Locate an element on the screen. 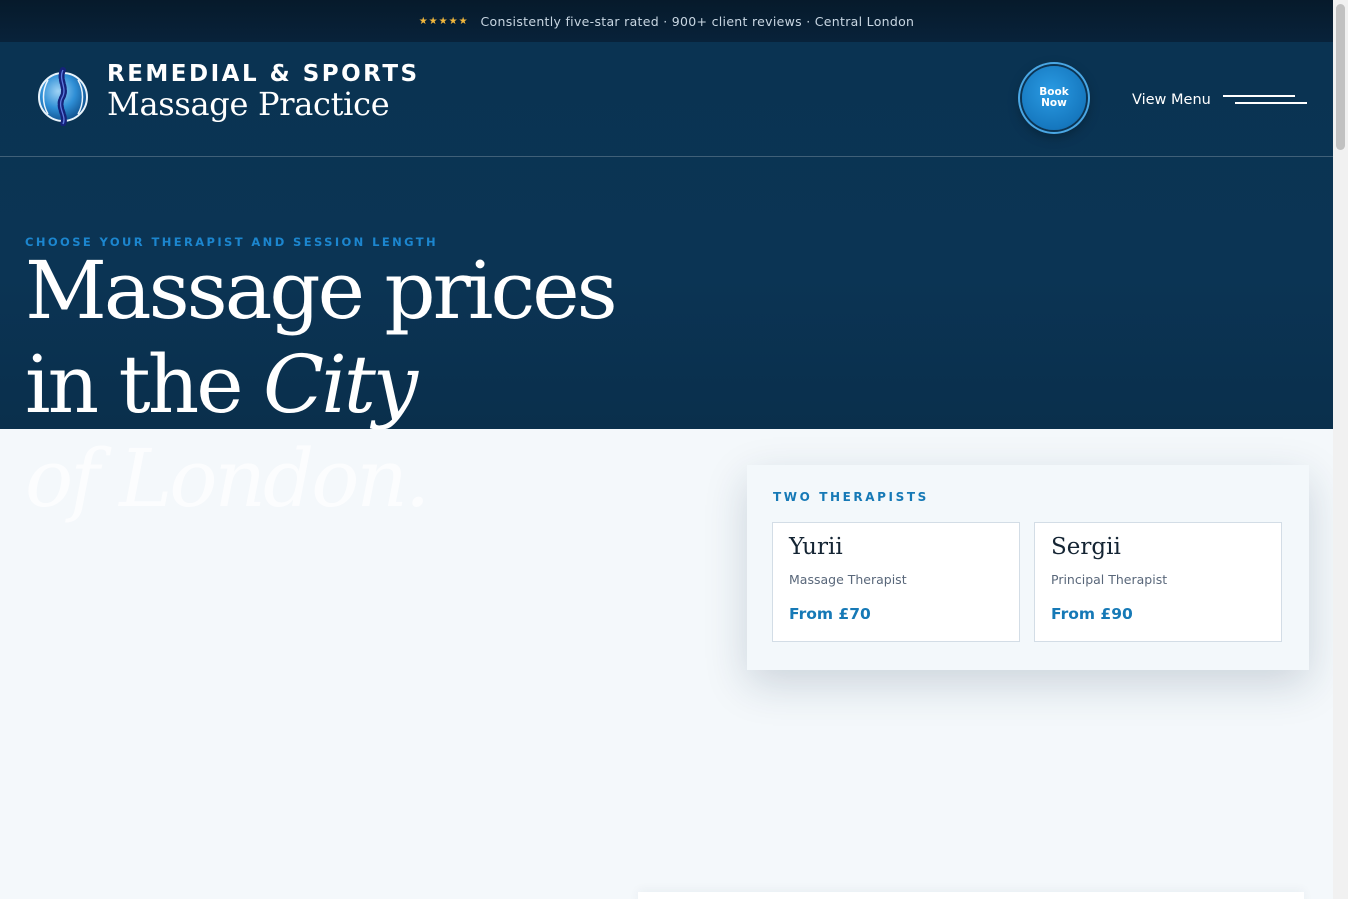  view-menu-link: View Menu is located at coordinates (1171, 100).